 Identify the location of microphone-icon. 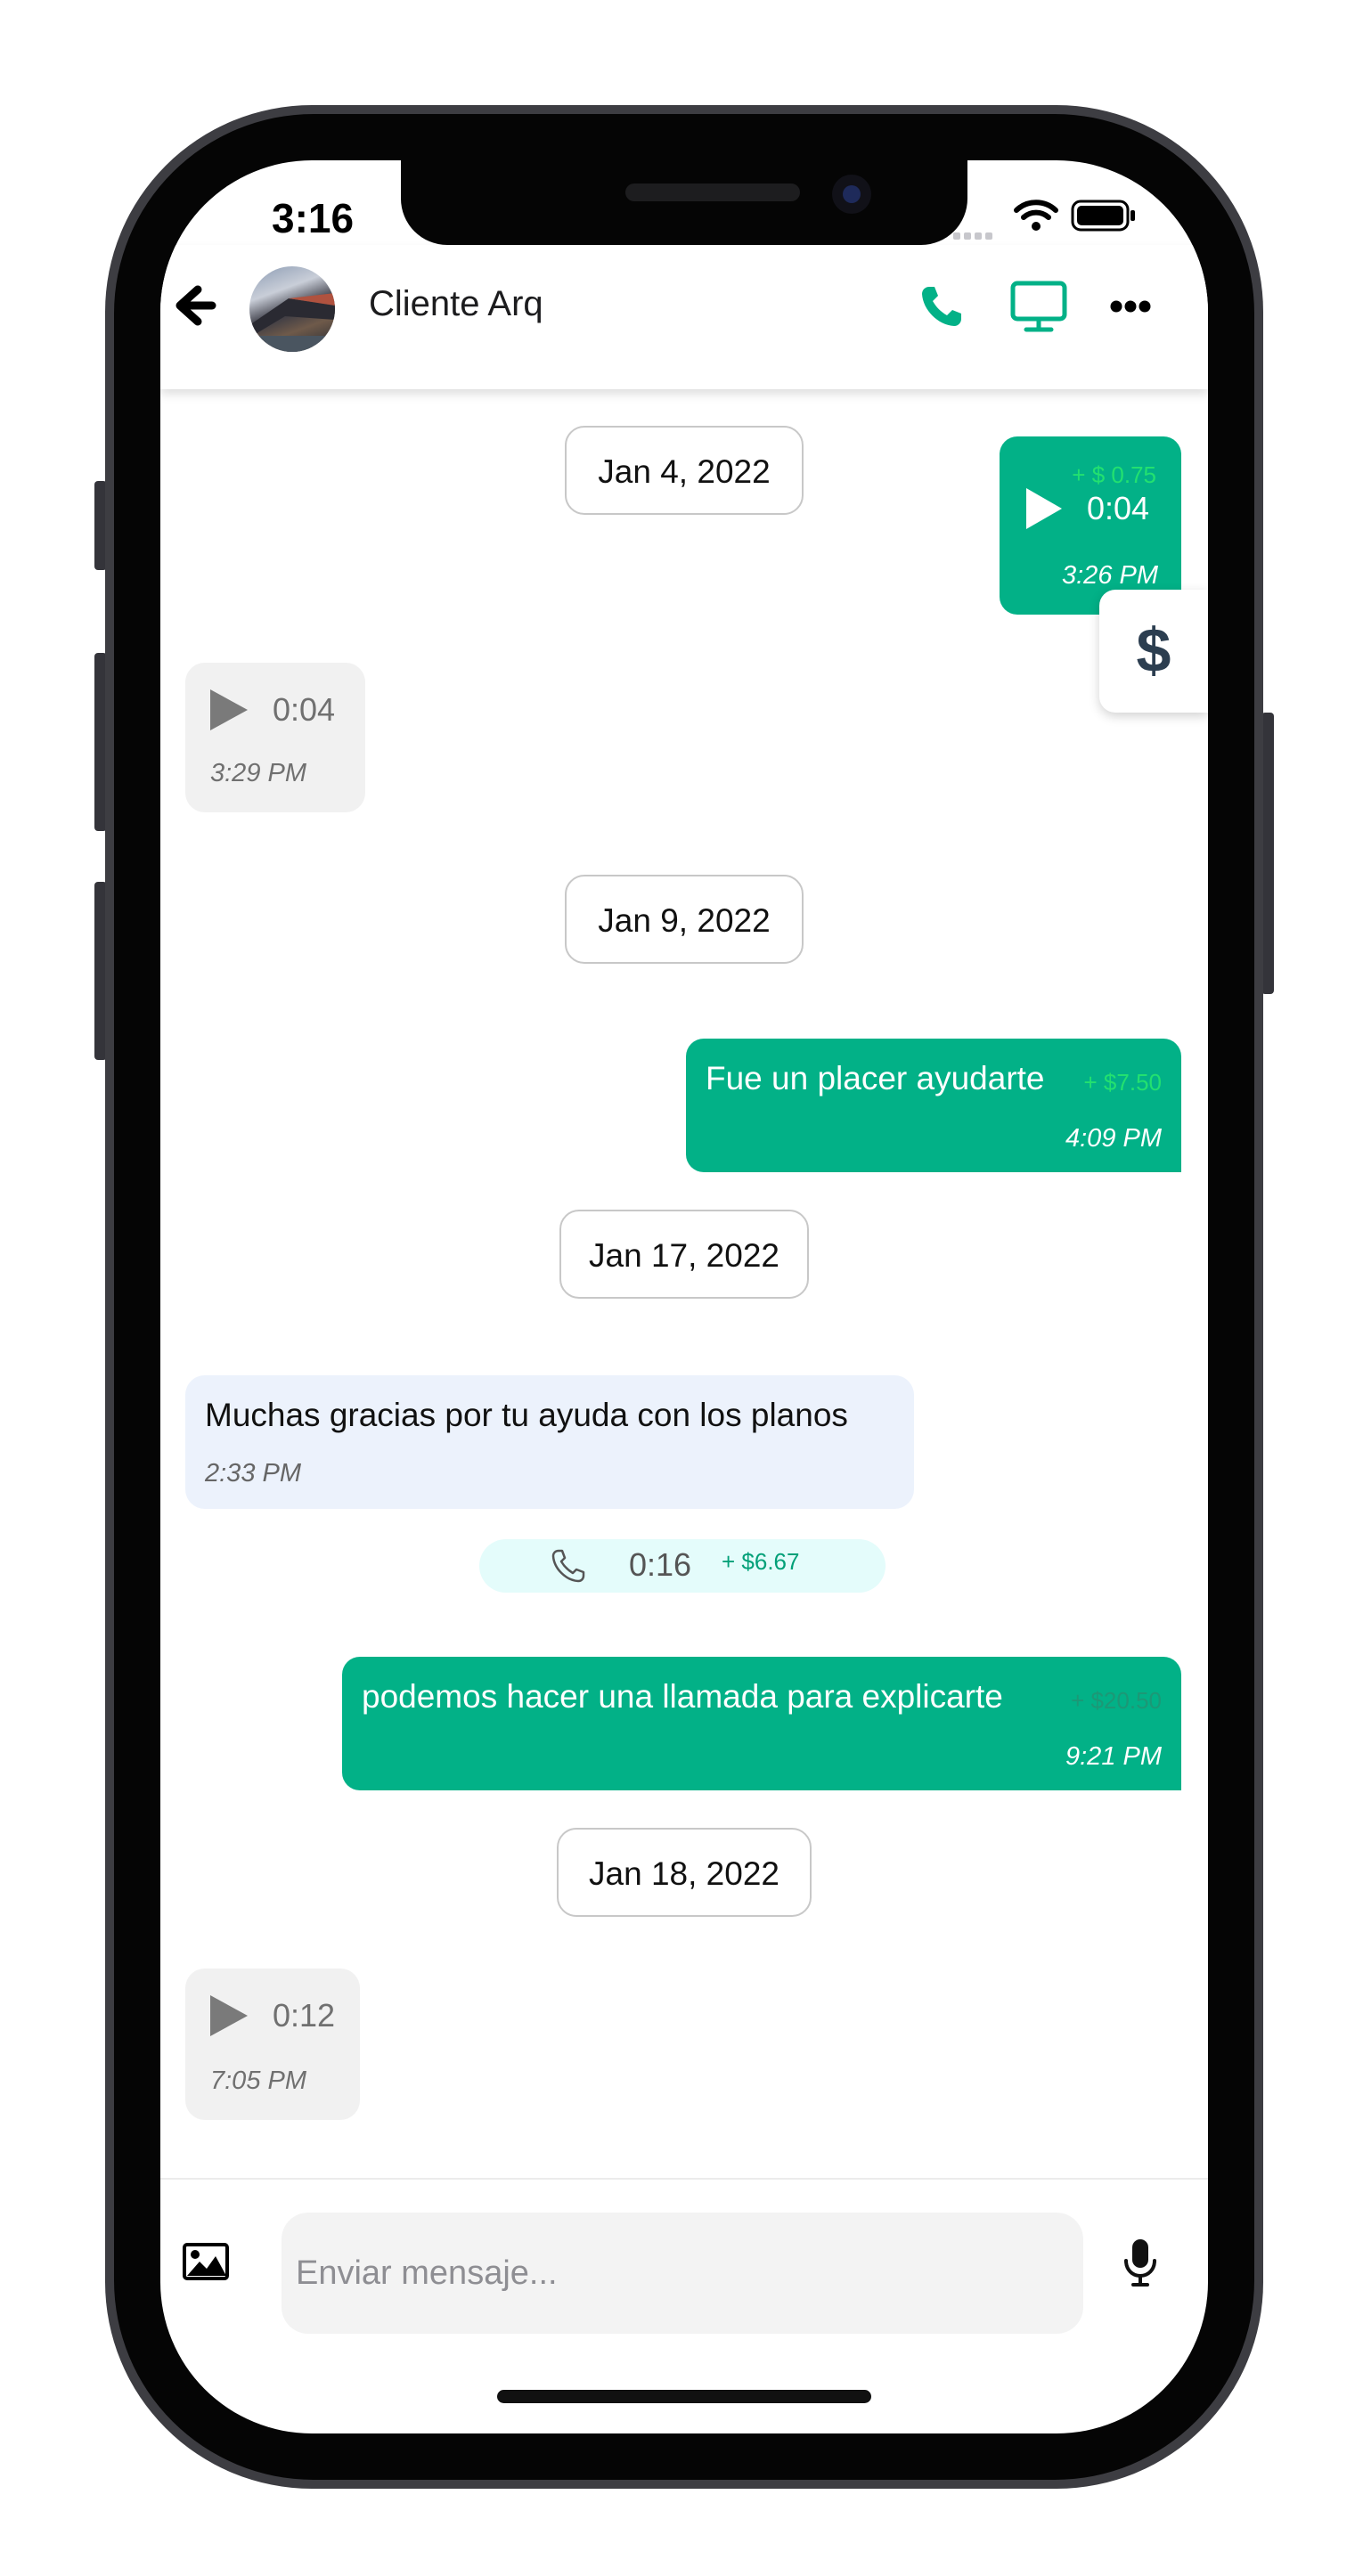
(1140, 2262).